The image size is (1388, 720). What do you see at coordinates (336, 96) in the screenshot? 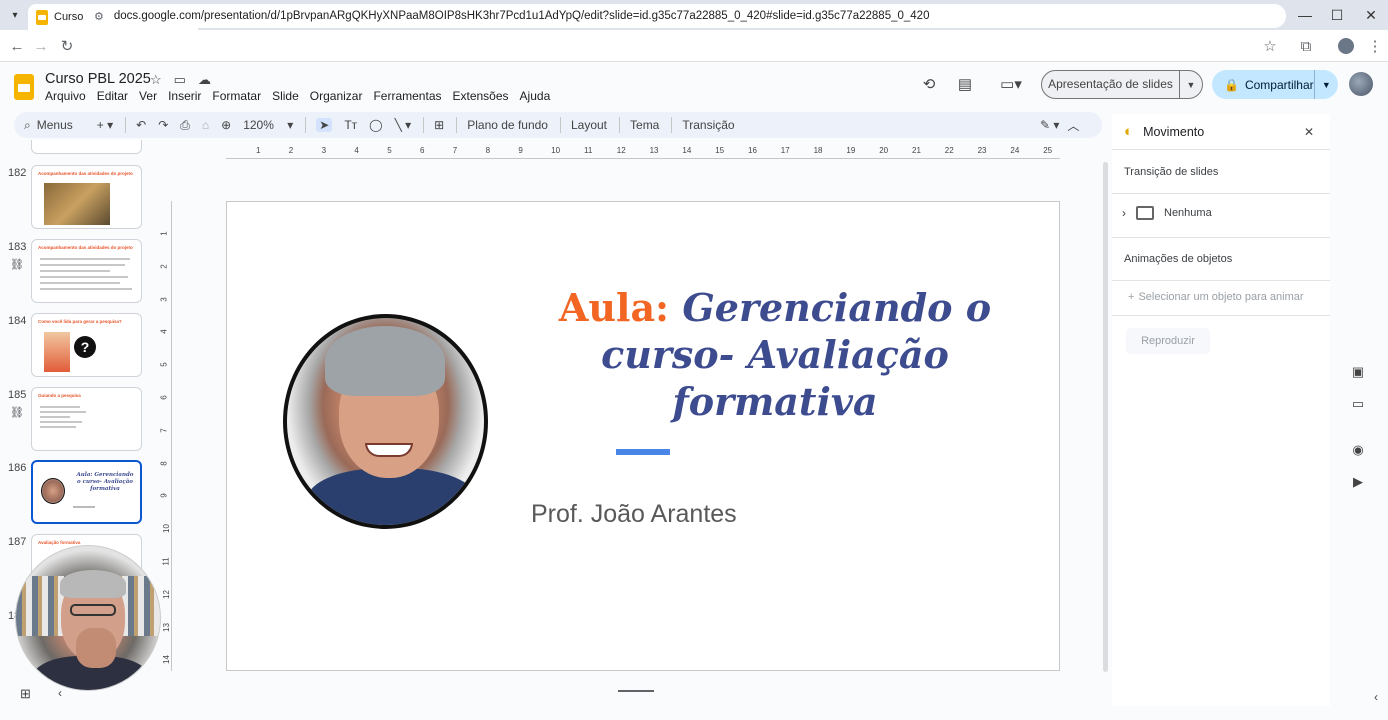
I see `menu-organizar: Organizar` at bounding box center [336, 96].